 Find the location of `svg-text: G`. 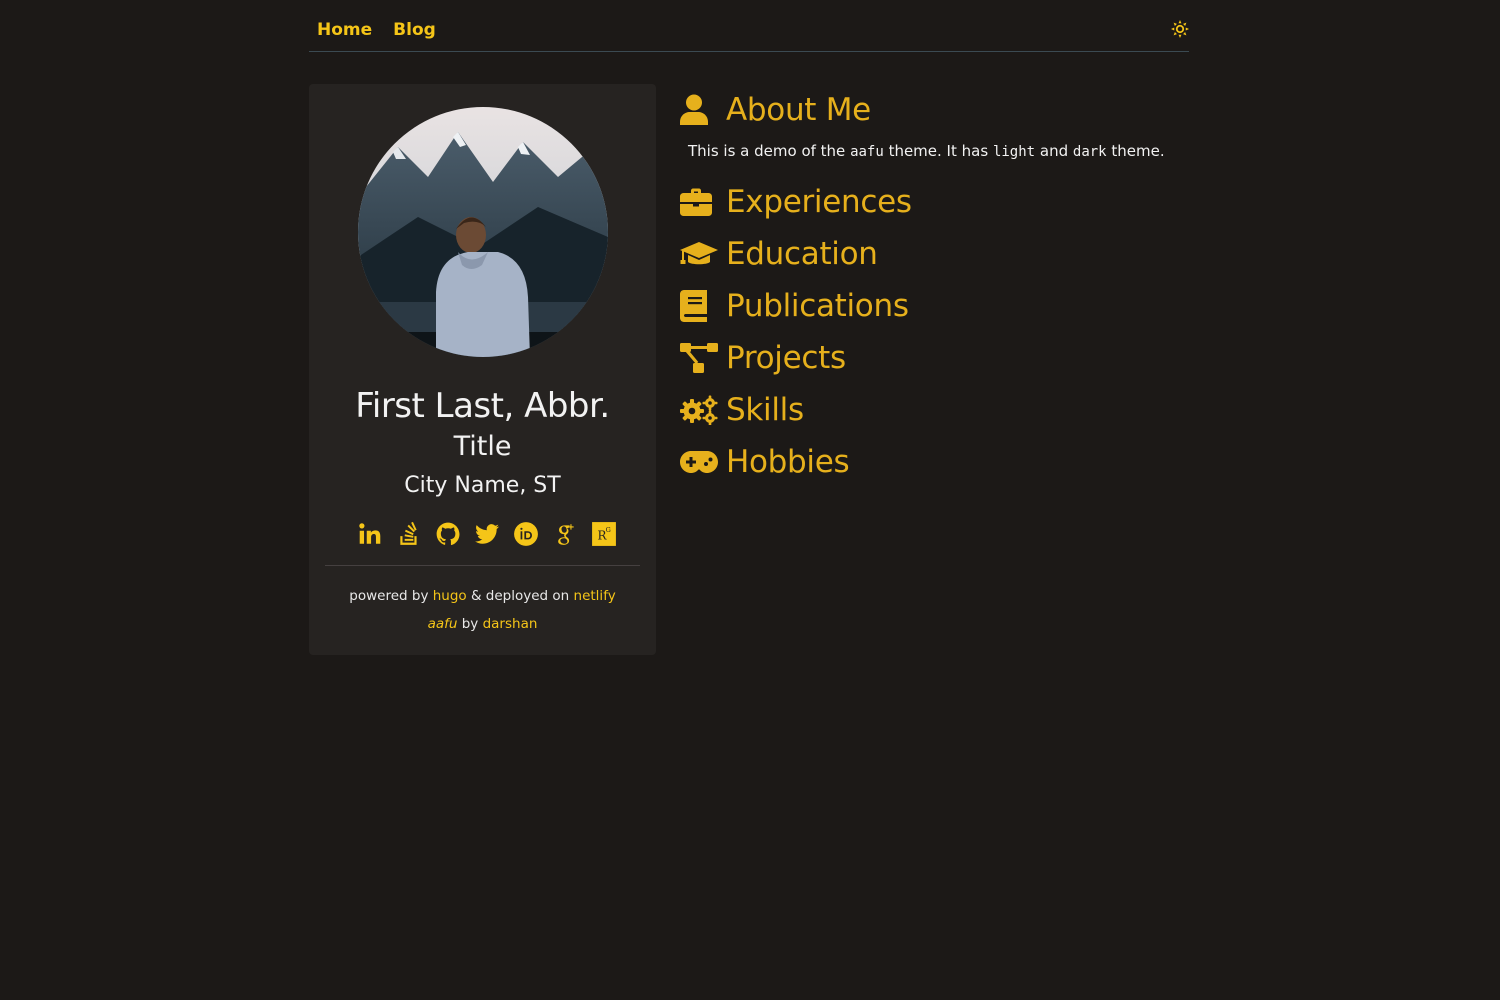

svg-text: G is located at coordinates (608, 530).